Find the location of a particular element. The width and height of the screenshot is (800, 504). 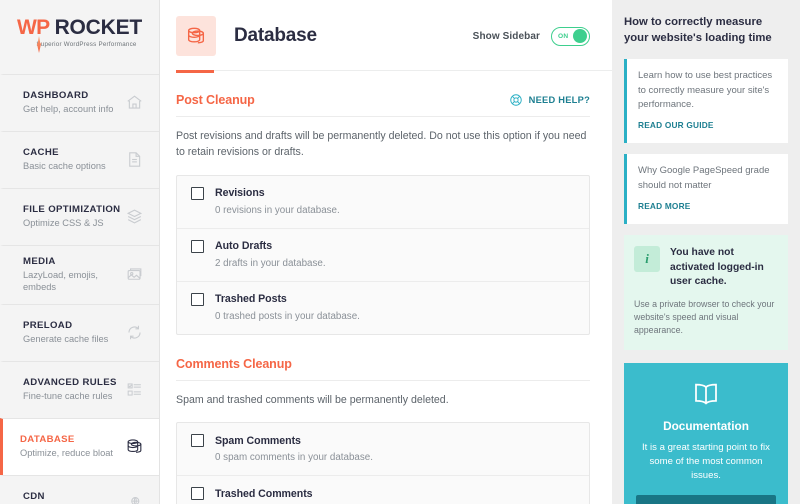

option-row: Auto Drafts 2 drafts in your database. is located at coordinates (383, 254).